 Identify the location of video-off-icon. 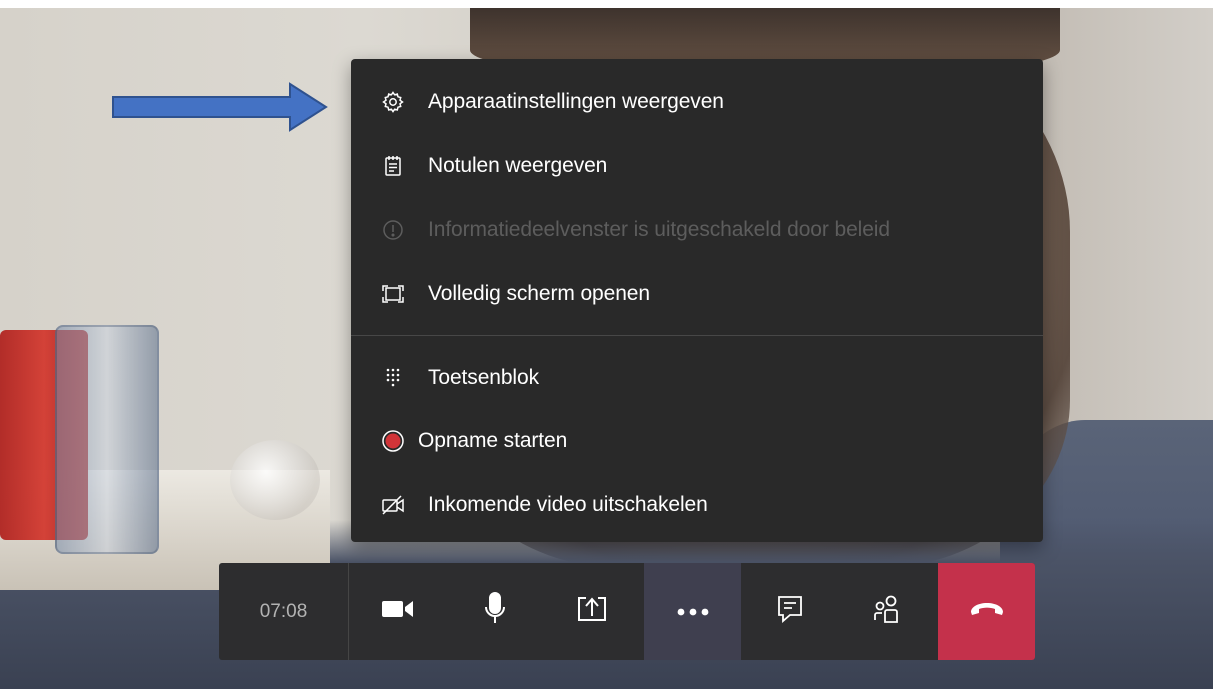
(393, 505).